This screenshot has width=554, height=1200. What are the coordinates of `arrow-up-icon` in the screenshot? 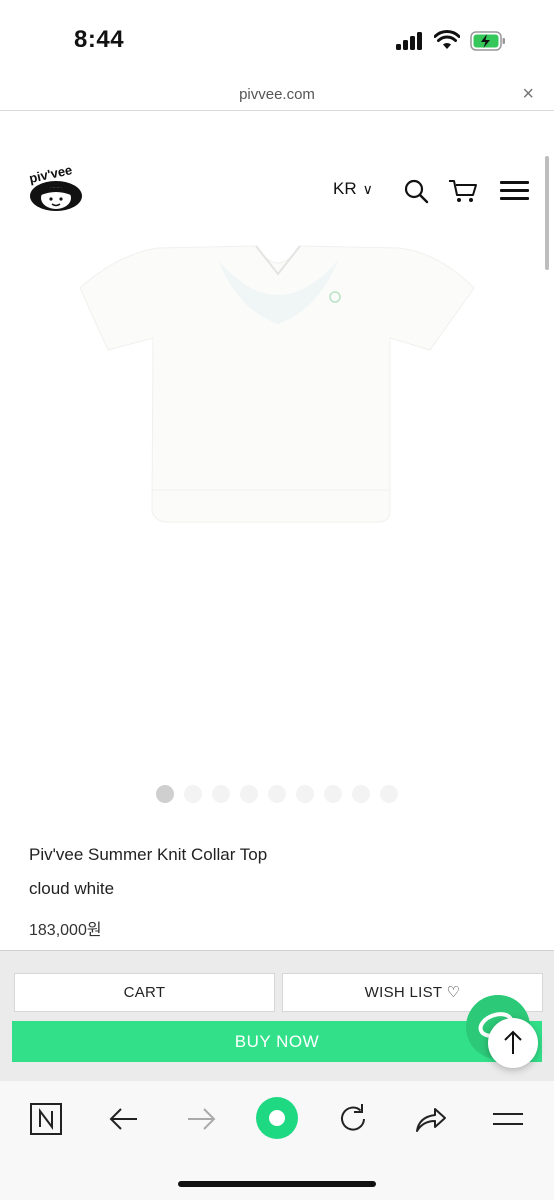 It's located at (513, 1042).